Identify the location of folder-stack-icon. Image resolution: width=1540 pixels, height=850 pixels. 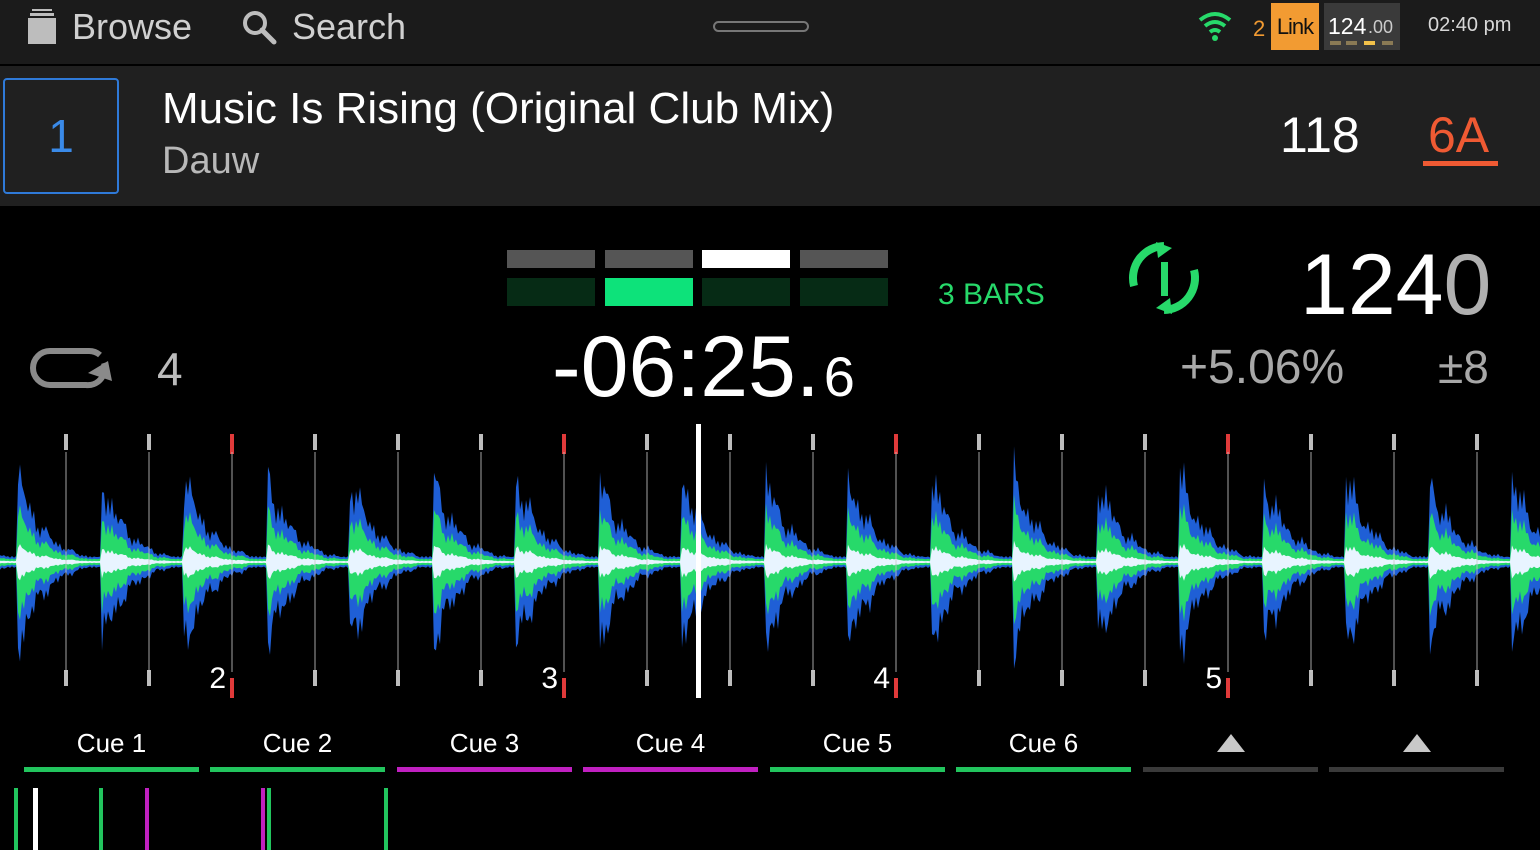
(42, 26).